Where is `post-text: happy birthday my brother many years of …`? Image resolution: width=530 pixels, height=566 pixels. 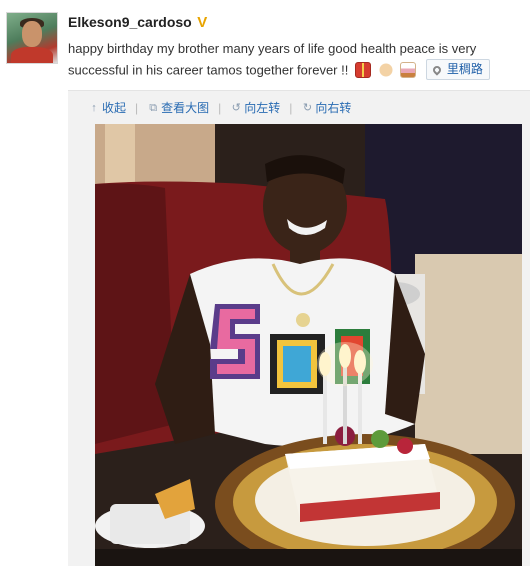
post-text: happy birthday my brother many years of … is located at coordinates (272, 59).